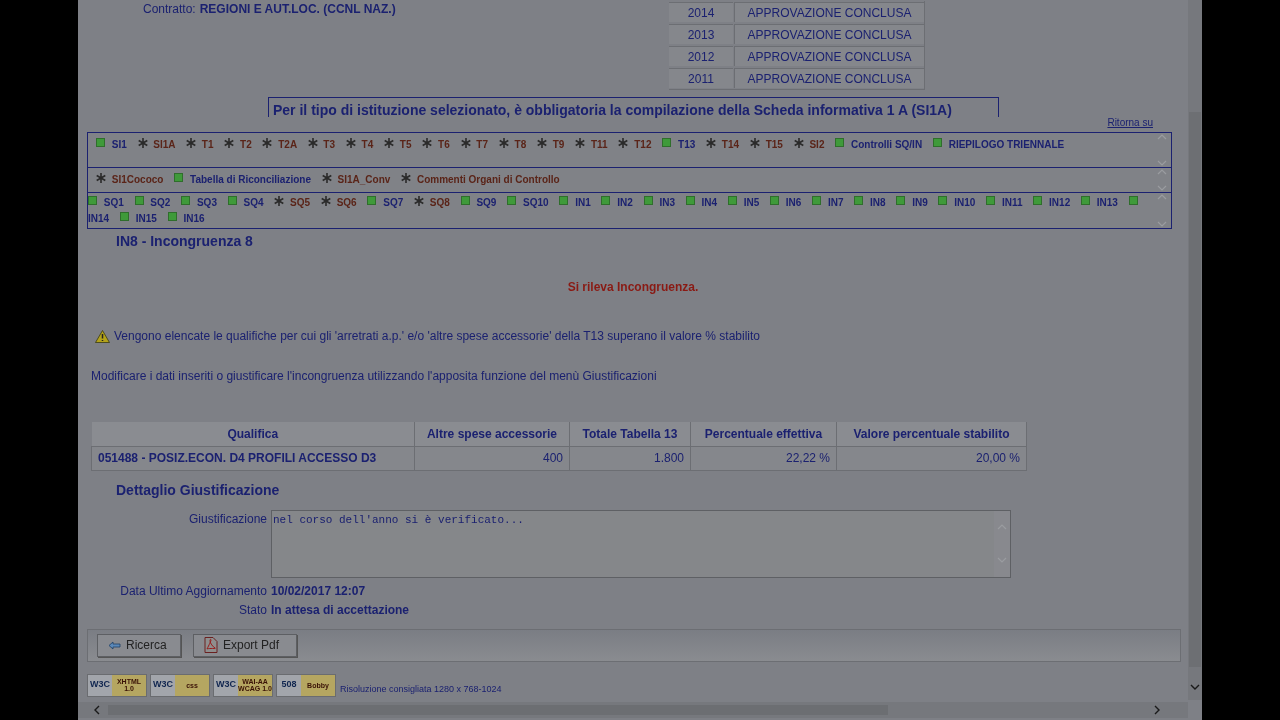  Describe the element at coordinates (250, 179) in the screenshot. I see `tab-link: Tabella di Riconciliazione` at that location.